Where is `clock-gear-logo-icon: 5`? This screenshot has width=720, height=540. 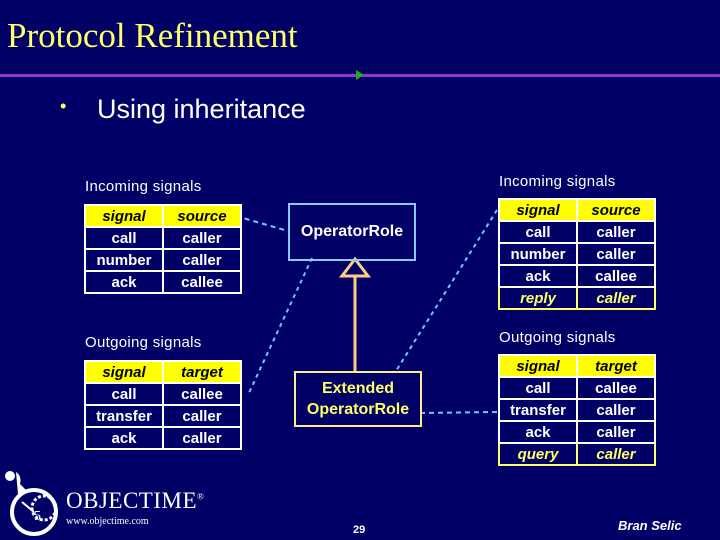
clock-gear-logo-icon: 5 is located at coordinates (31, 503).